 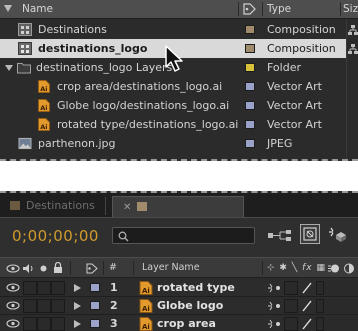 What do you see at coordinates (296, 268) in the screenshot?
I see `switches-header: ⊹ ✱ ╲ fx ▦` at bounding box center [296, 268].